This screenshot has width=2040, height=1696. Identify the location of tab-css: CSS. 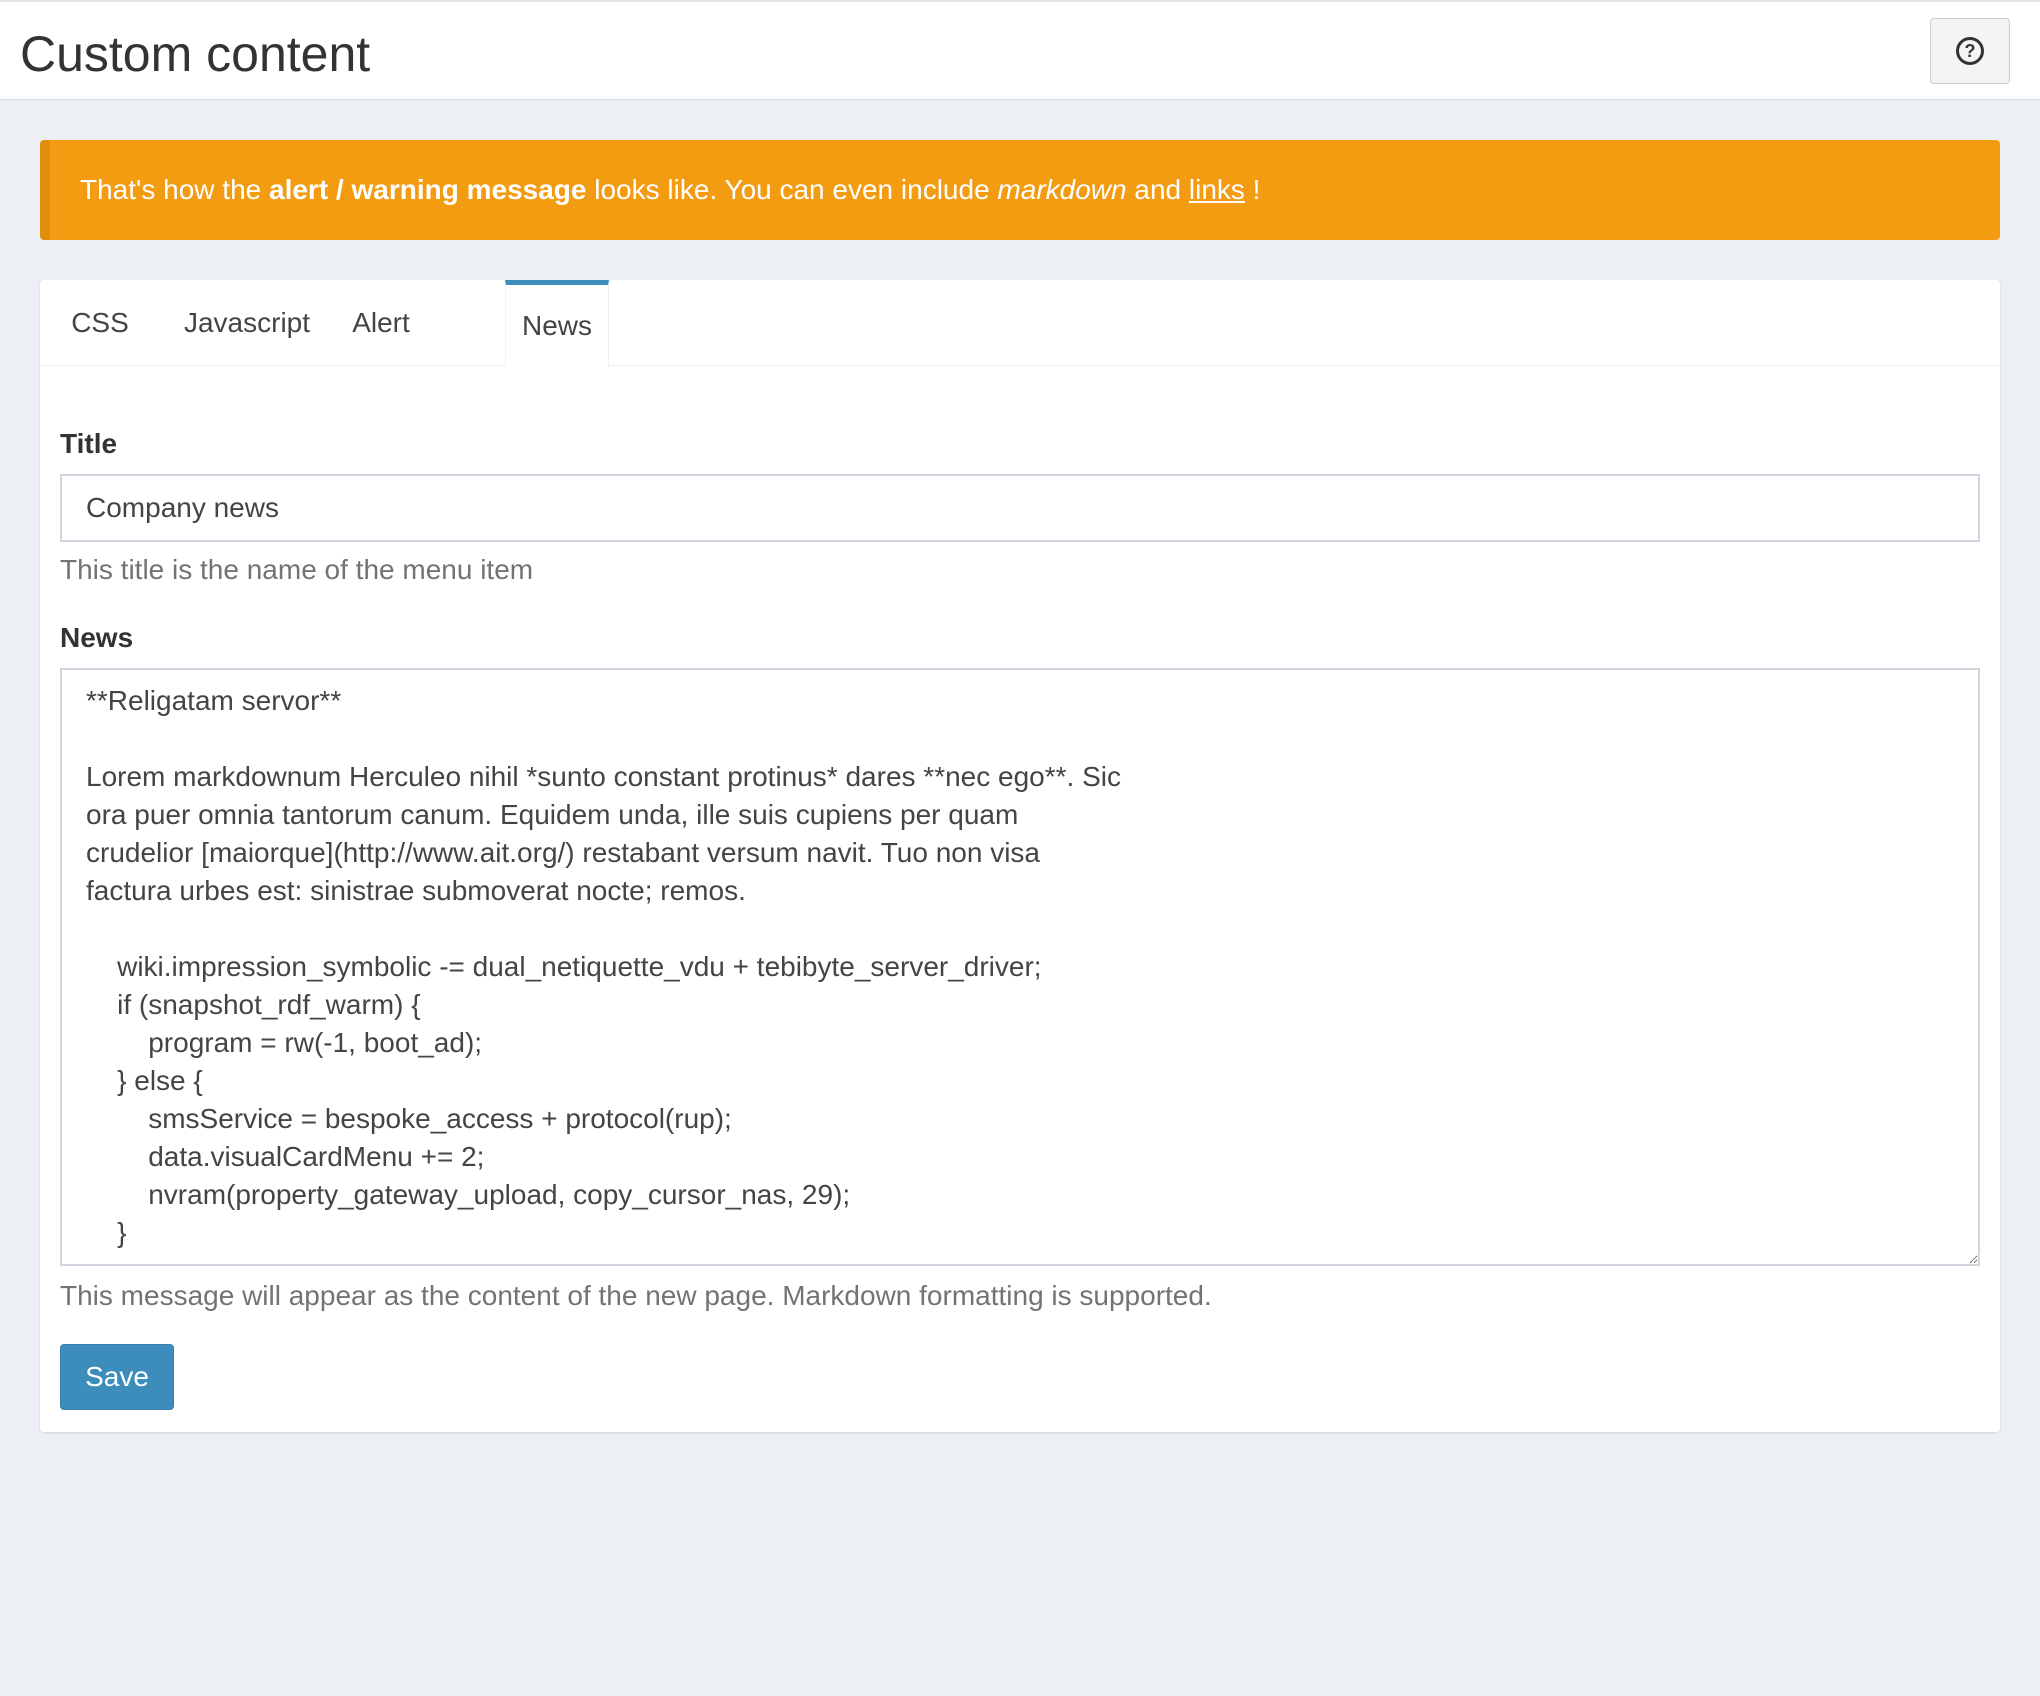
(100, 323).